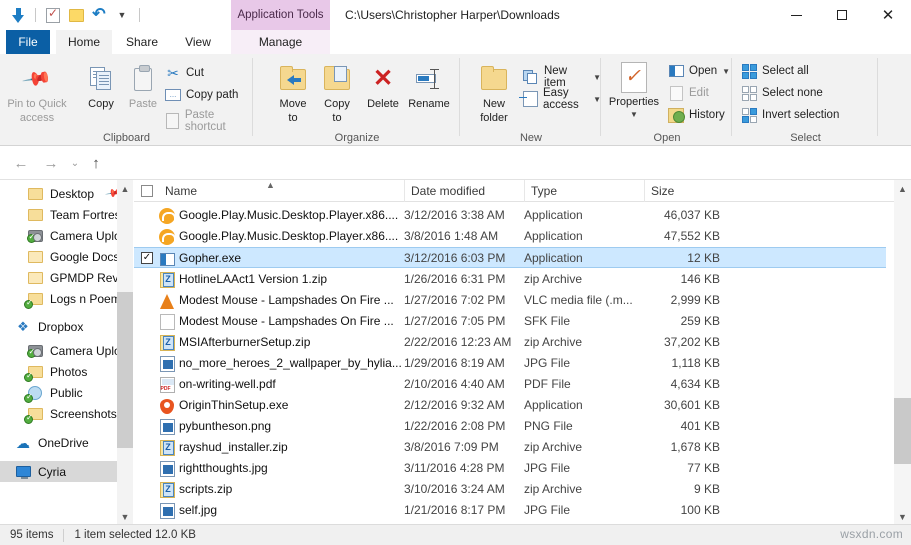  What do you see at coordinates (35, 257) in the screenshot?
I see `folder-icon` at bounding box center [35, 257].